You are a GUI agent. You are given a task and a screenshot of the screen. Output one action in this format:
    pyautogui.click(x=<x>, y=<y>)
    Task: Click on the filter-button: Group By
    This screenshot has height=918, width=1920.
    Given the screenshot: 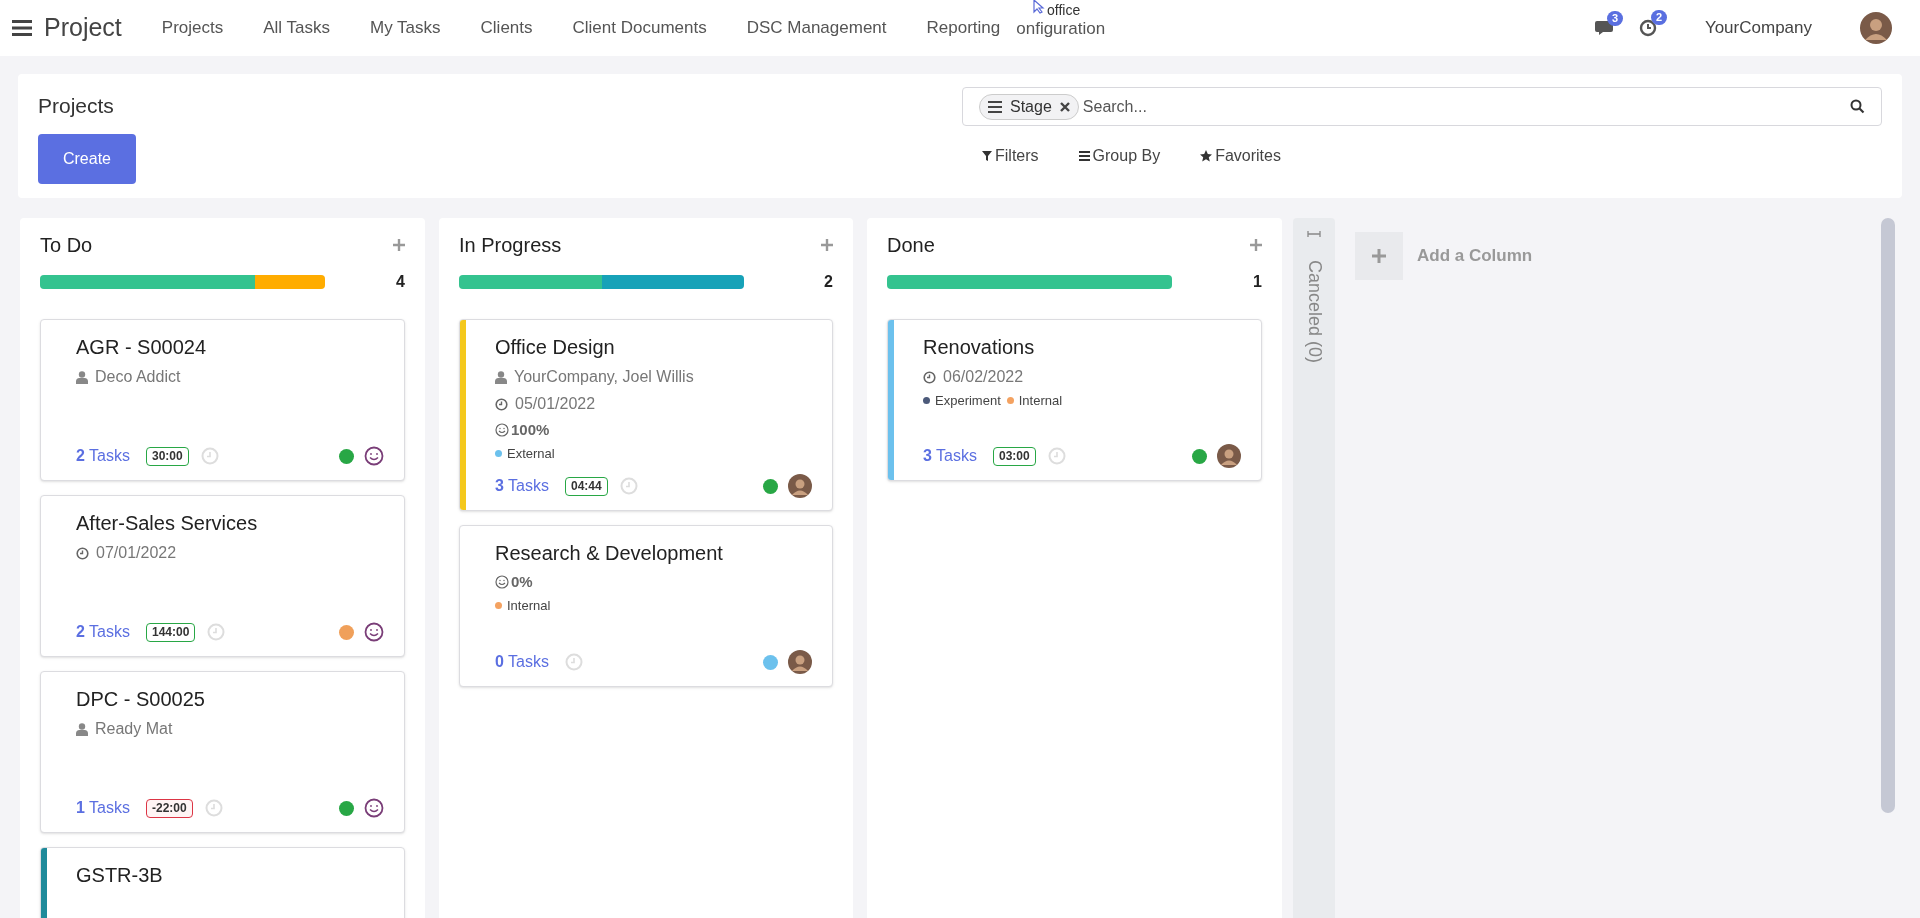 What is the action you would take?
    pyautogui.click(x=1119, y=156)
    